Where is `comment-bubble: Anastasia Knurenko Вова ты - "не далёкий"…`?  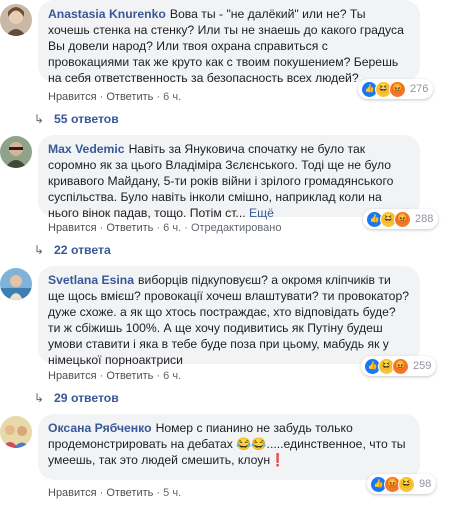
comment-bubble: Anastasia Knurenko Вова ты - "не далёкий"… is located at coordinates (229, 42).